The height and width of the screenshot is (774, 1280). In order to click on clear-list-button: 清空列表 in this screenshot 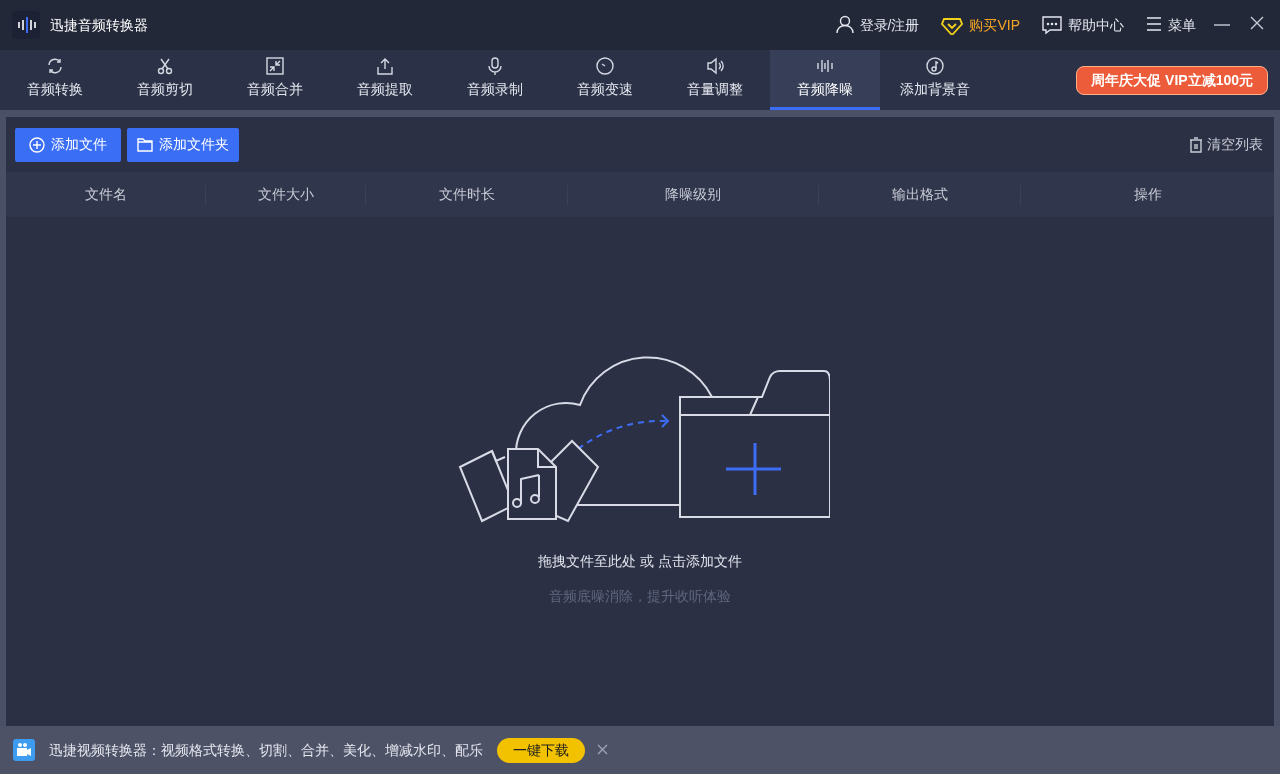, I will do `click(1226, 144)`.